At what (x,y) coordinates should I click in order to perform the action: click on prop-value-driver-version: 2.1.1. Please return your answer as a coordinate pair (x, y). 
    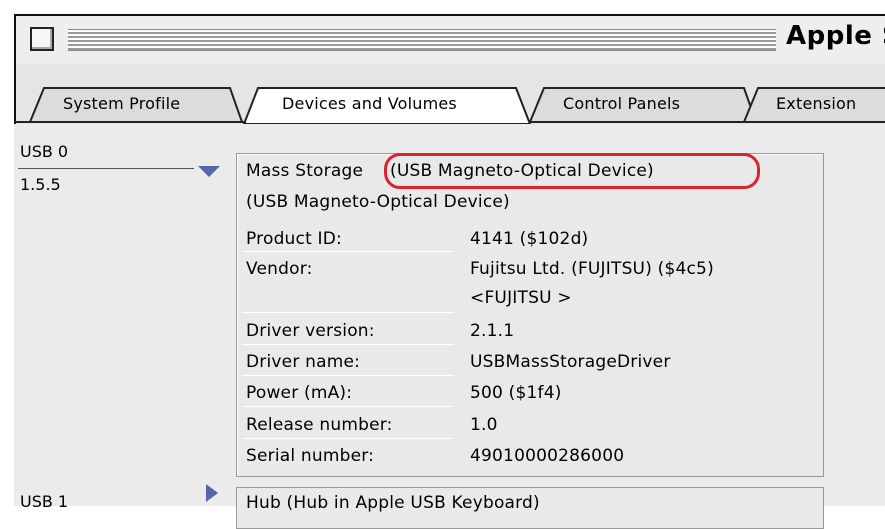
    Looking at the image, I should click on (492, 331).